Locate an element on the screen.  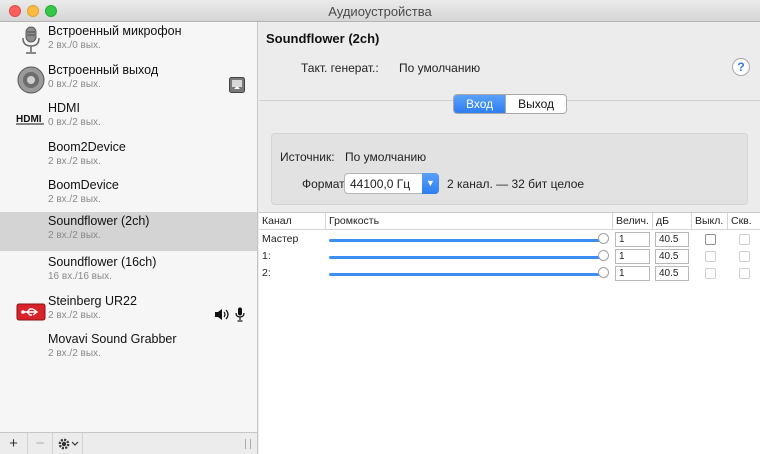
header-db: дБ is located at coordinates (662, 221).